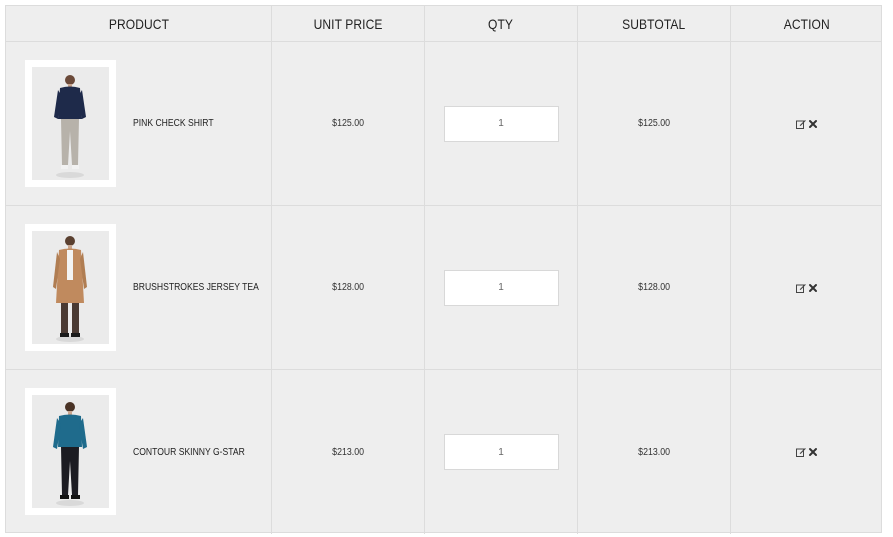  Describe the element at coordinates (807, 23) in the screenshot. I see `header-action: ACTION` at that location.